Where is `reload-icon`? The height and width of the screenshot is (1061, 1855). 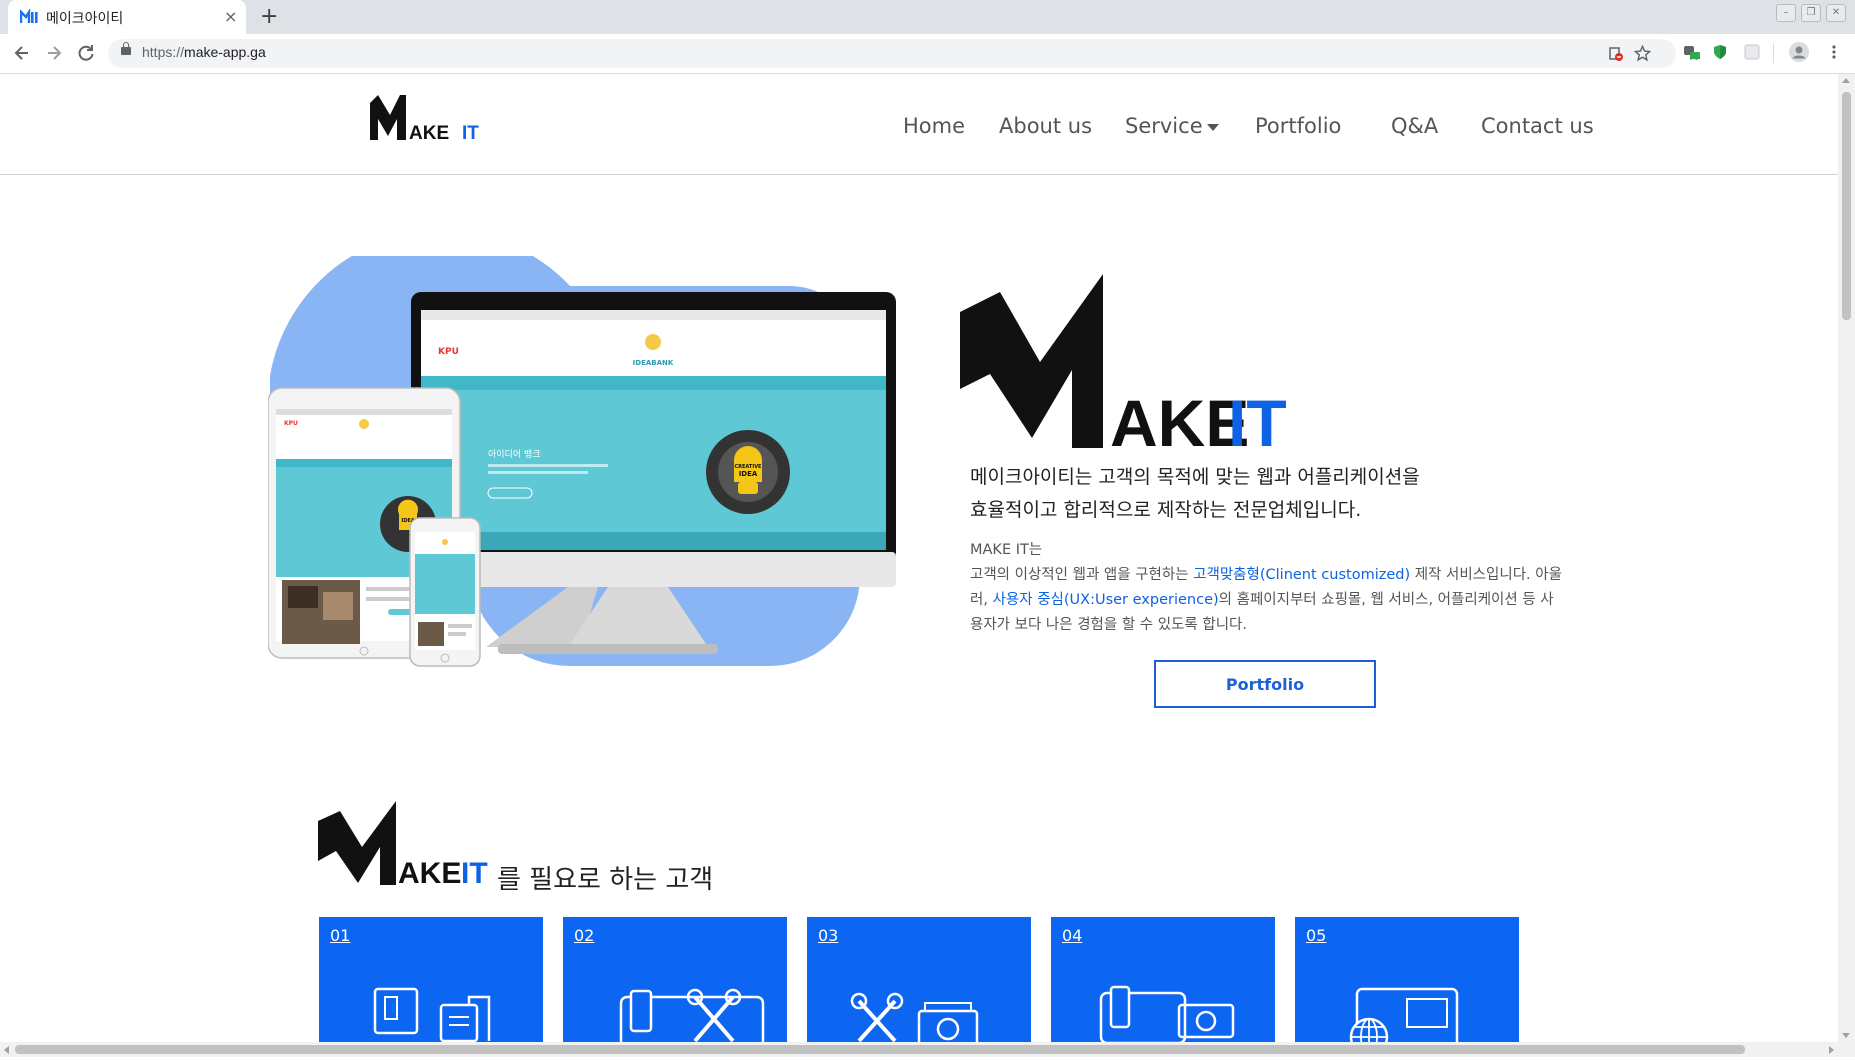
reload-icon is located at coordinates (86, 53).